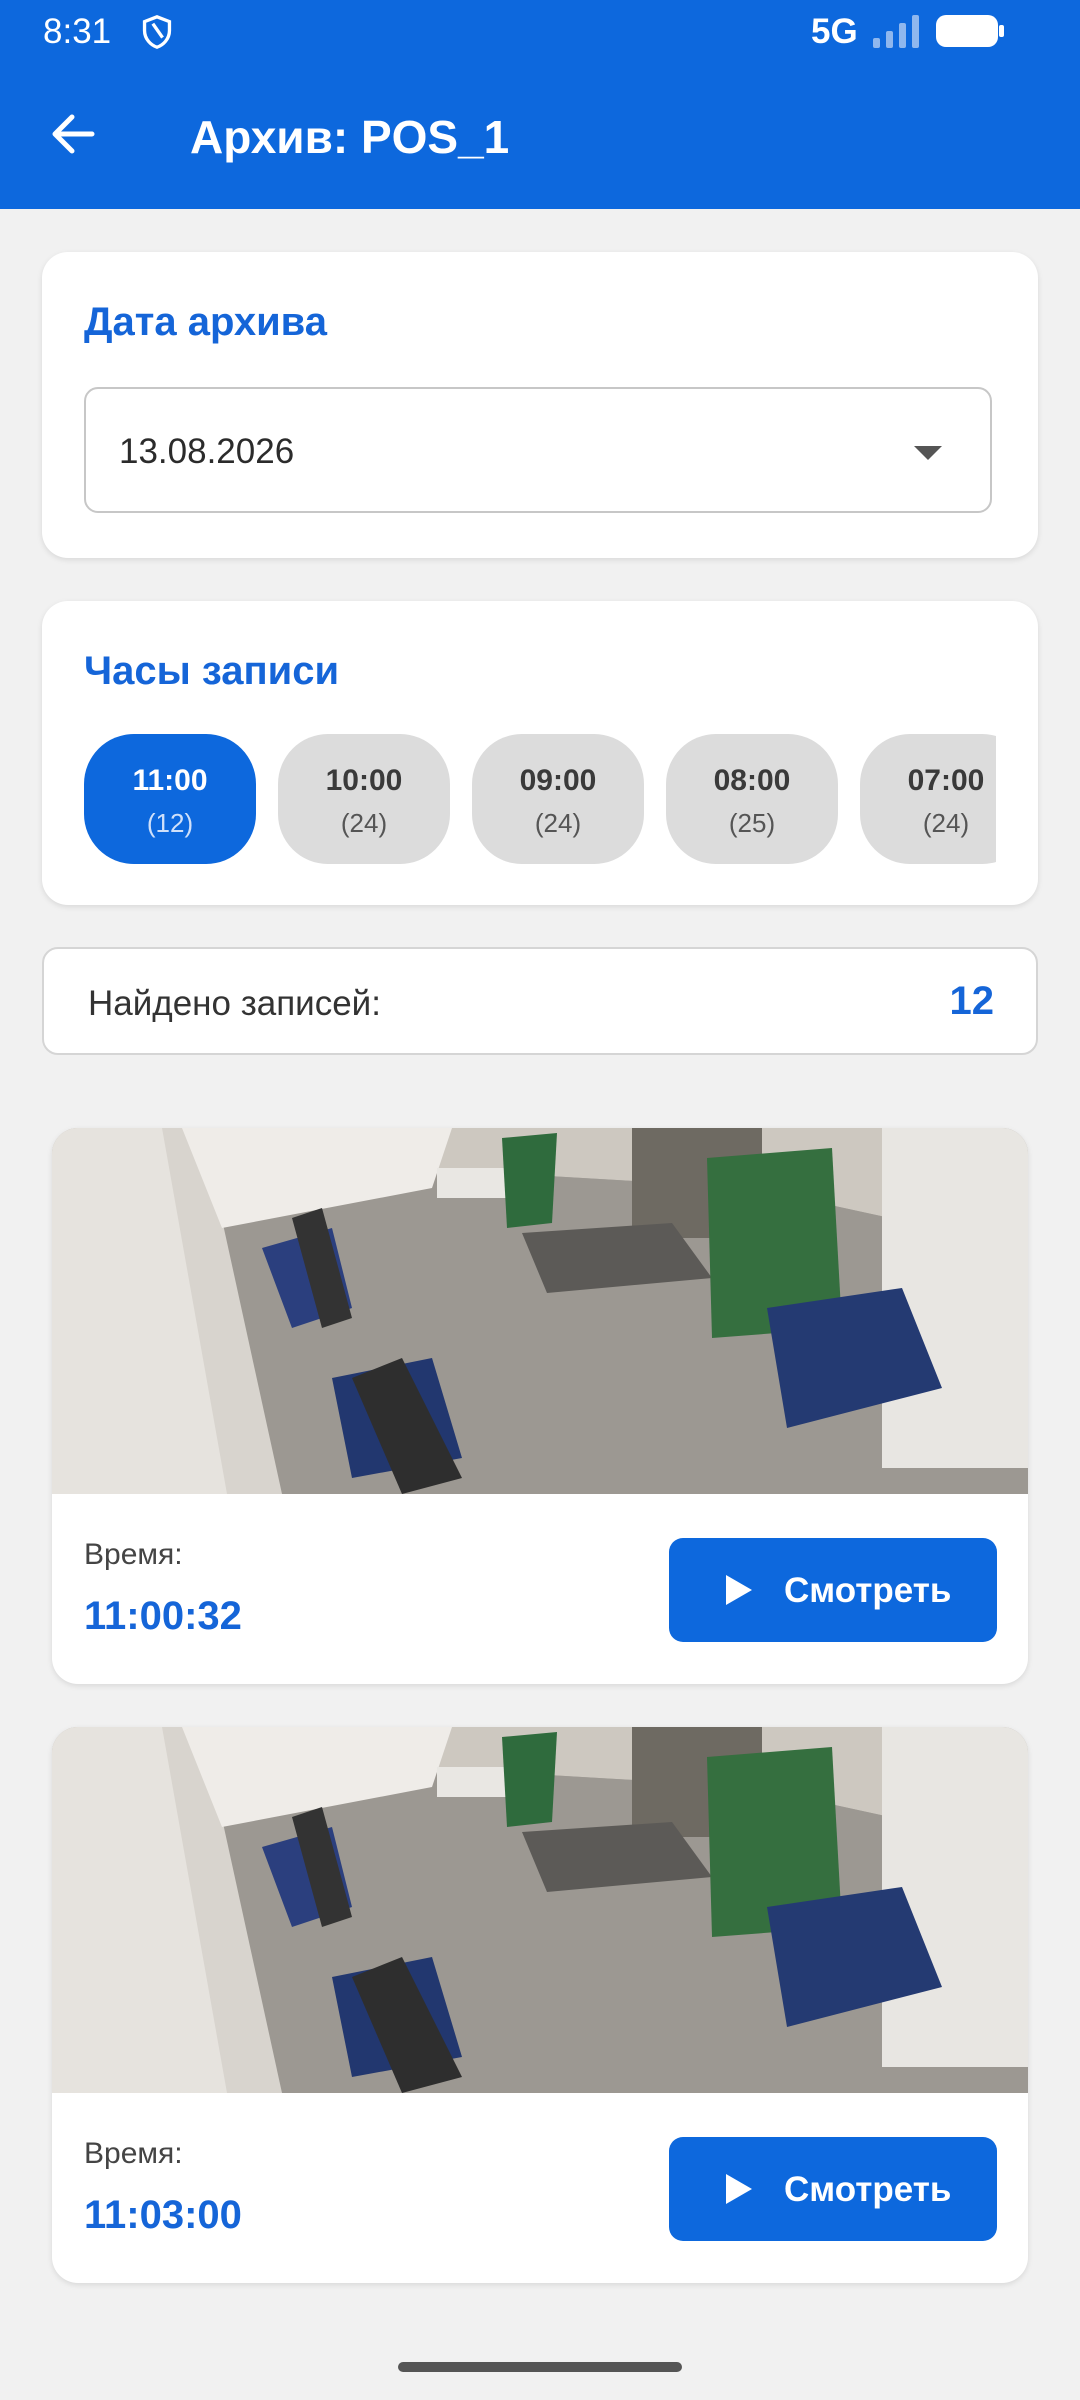 Image resolution: width=1080 pixels, height=2400 pixels. I want to click on record-time: 11:00:32, so click(163, 1616).